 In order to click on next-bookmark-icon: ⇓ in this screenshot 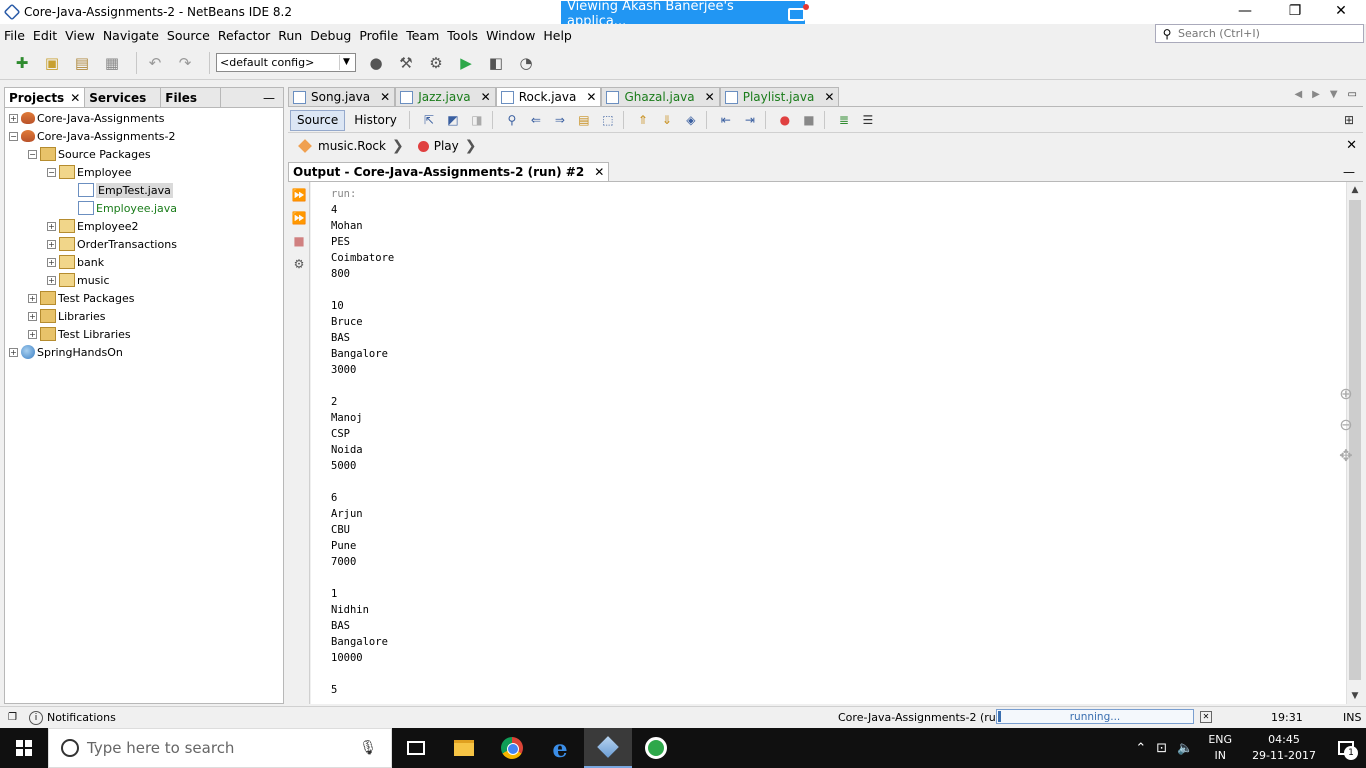, I will do `click(667, 120)`.